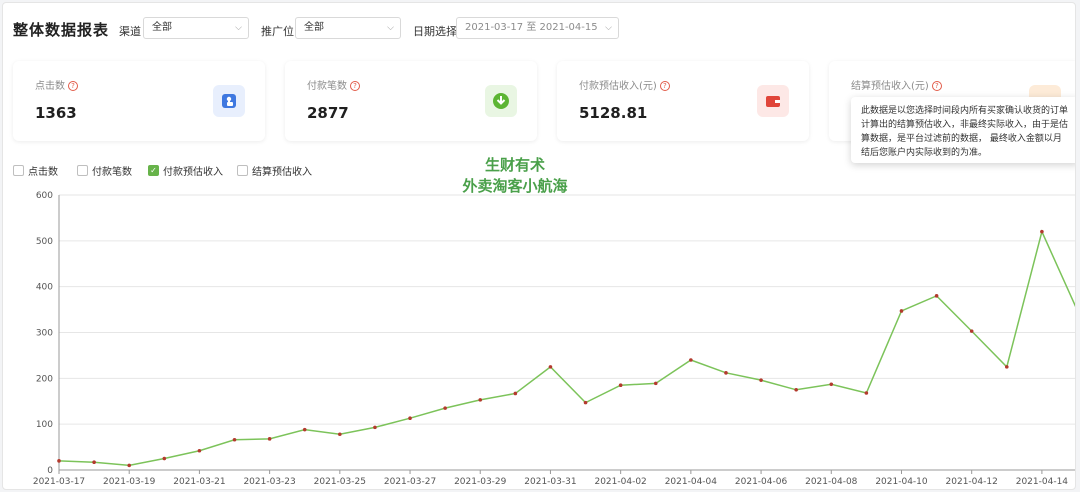 The width and height of the screenshot is (1080, 492). What do you see at coordinates (515, 186) in the screenshot?
I see `watermark-line2: 外卖淘客小航海` at bounding box center [515, 186].